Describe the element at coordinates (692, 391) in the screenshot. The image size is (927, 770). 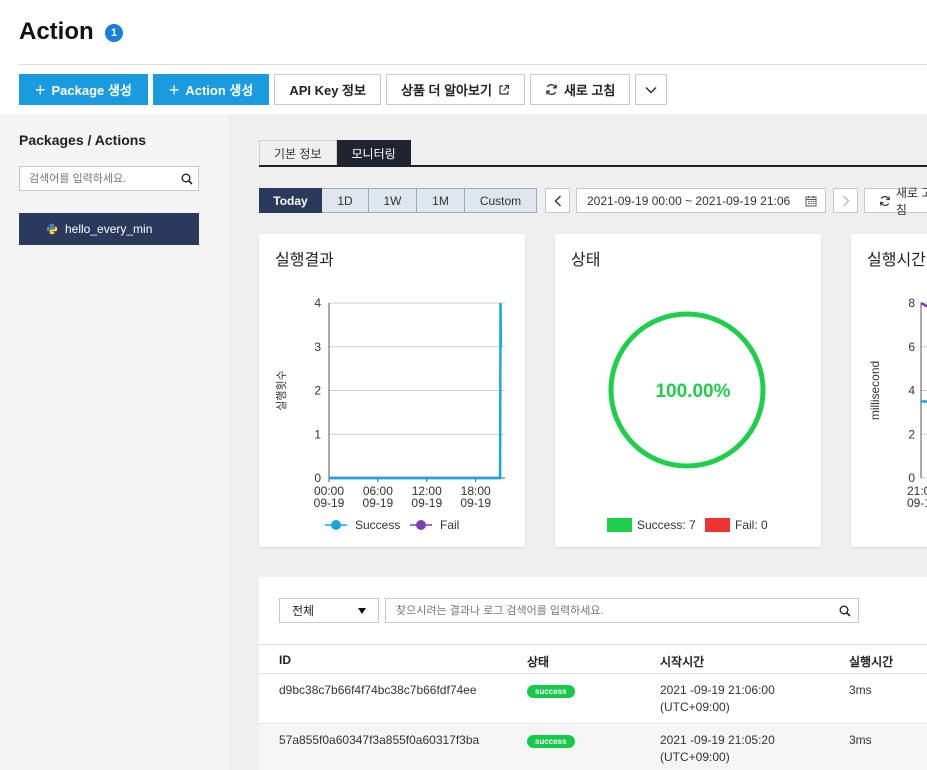
I see `pie-center-label: 100.00%` at that location.